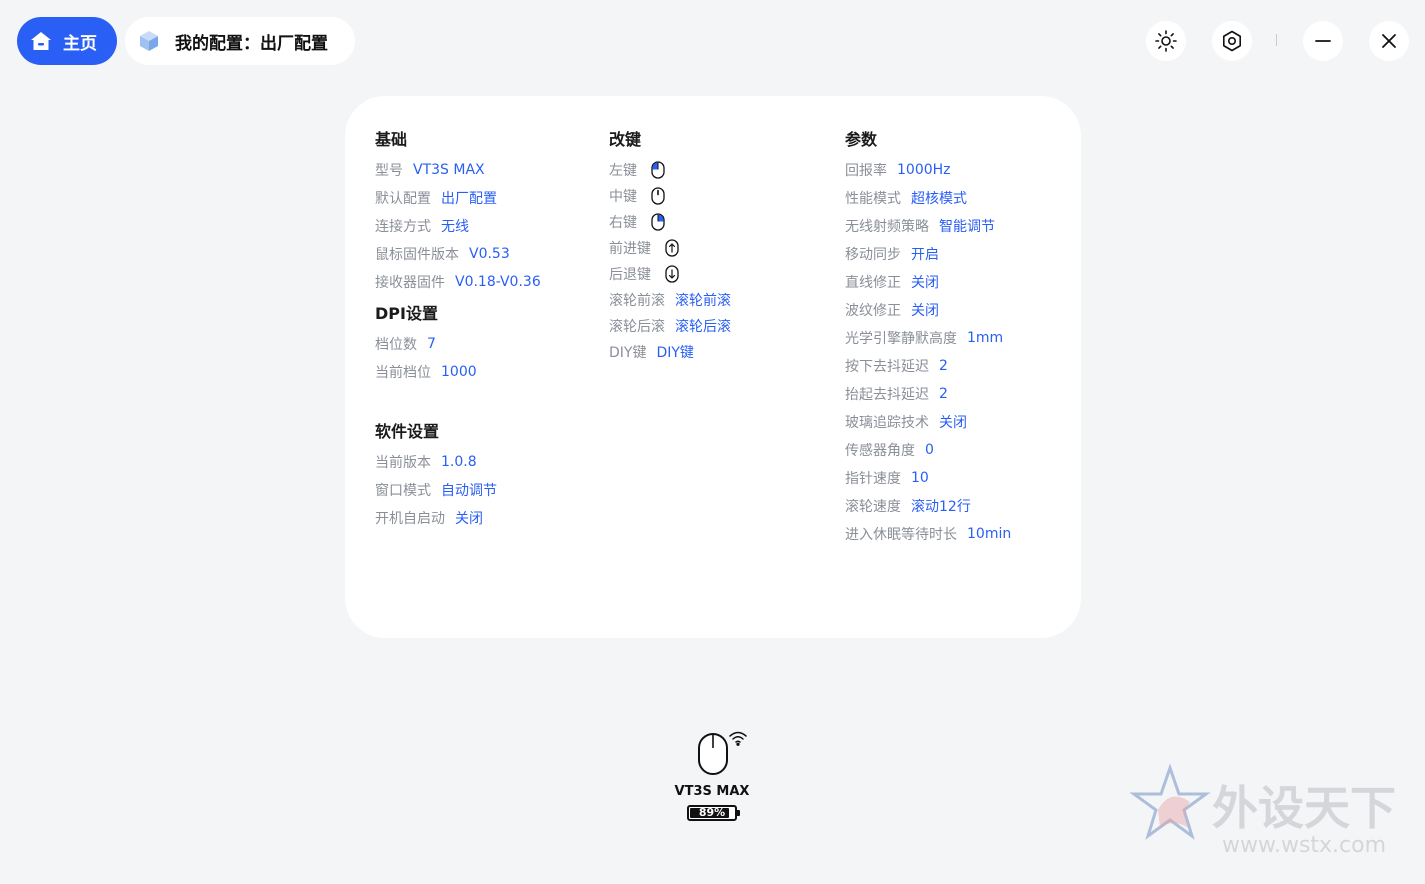 The width and height of the screenshot is (1425, 884). Describe the element at coordinates (887, 478) in the screenshot. I see `param-row-pointer-speed: 指针速度 10` at that location.